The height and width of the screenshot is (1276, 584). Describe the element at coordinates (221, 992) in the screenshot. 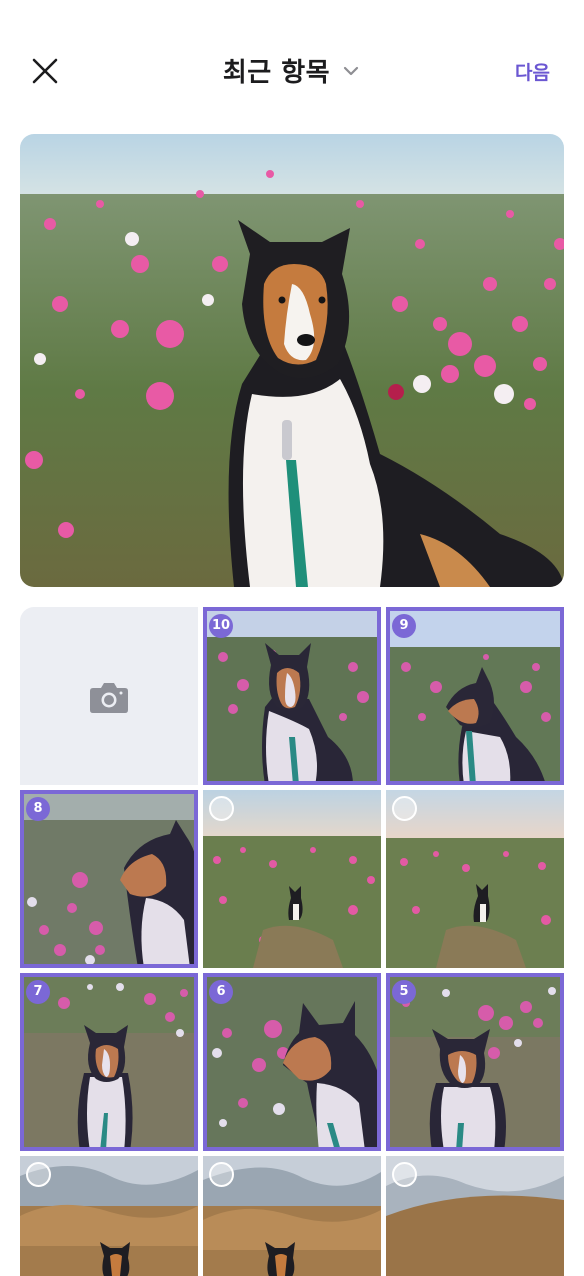

I see `selection-order-badge: 6` at that location.